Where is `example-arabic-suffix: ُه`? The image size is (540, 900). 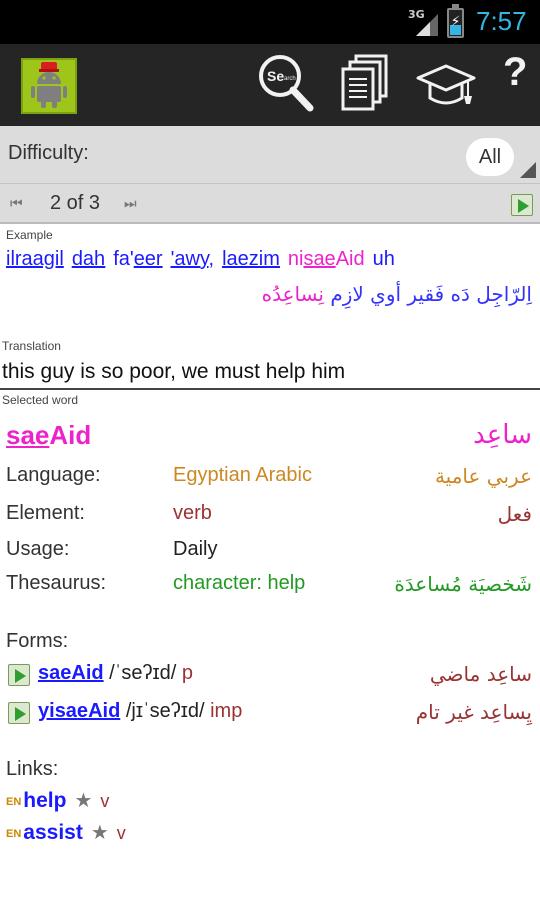
example-arabic-suffix: ُه is located at coordinates (267, 294).